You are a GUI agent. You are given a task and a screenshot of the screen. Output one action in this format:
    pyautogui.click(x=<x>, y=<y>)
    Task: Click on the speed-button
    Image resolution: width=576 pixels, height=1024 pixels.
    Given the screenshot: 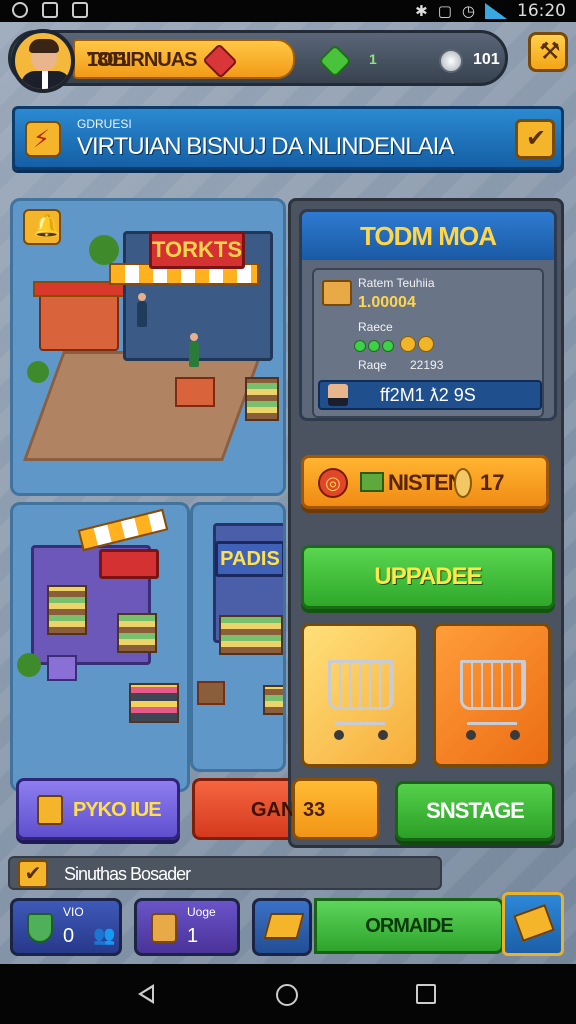 What is the action you would take?
    pyautogui.click(x=282, y=927)
    